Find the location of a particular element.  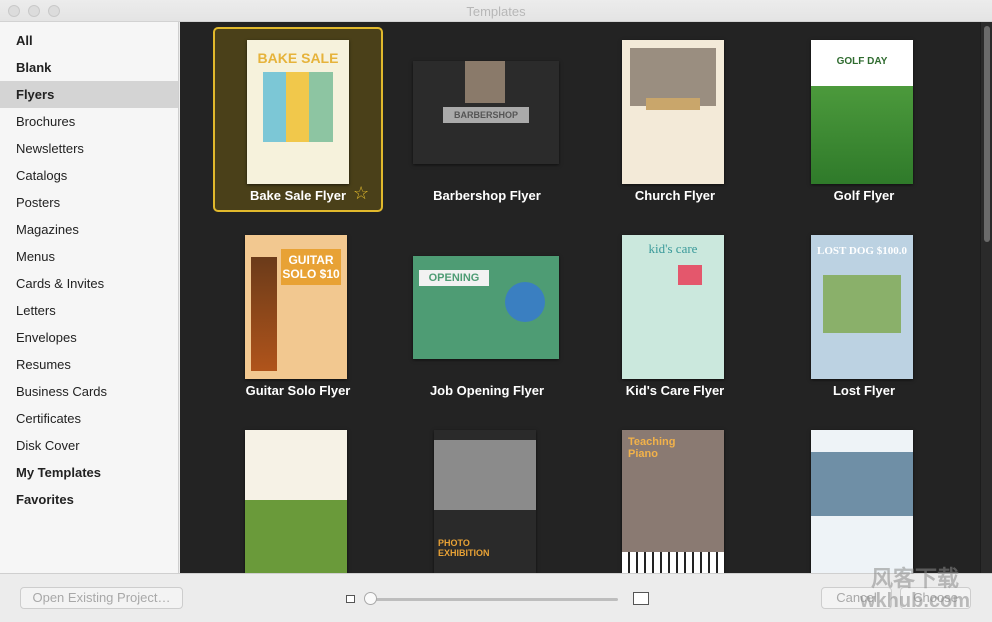

thumbnail-heading: kid's care is located at coordinates (673, 248).